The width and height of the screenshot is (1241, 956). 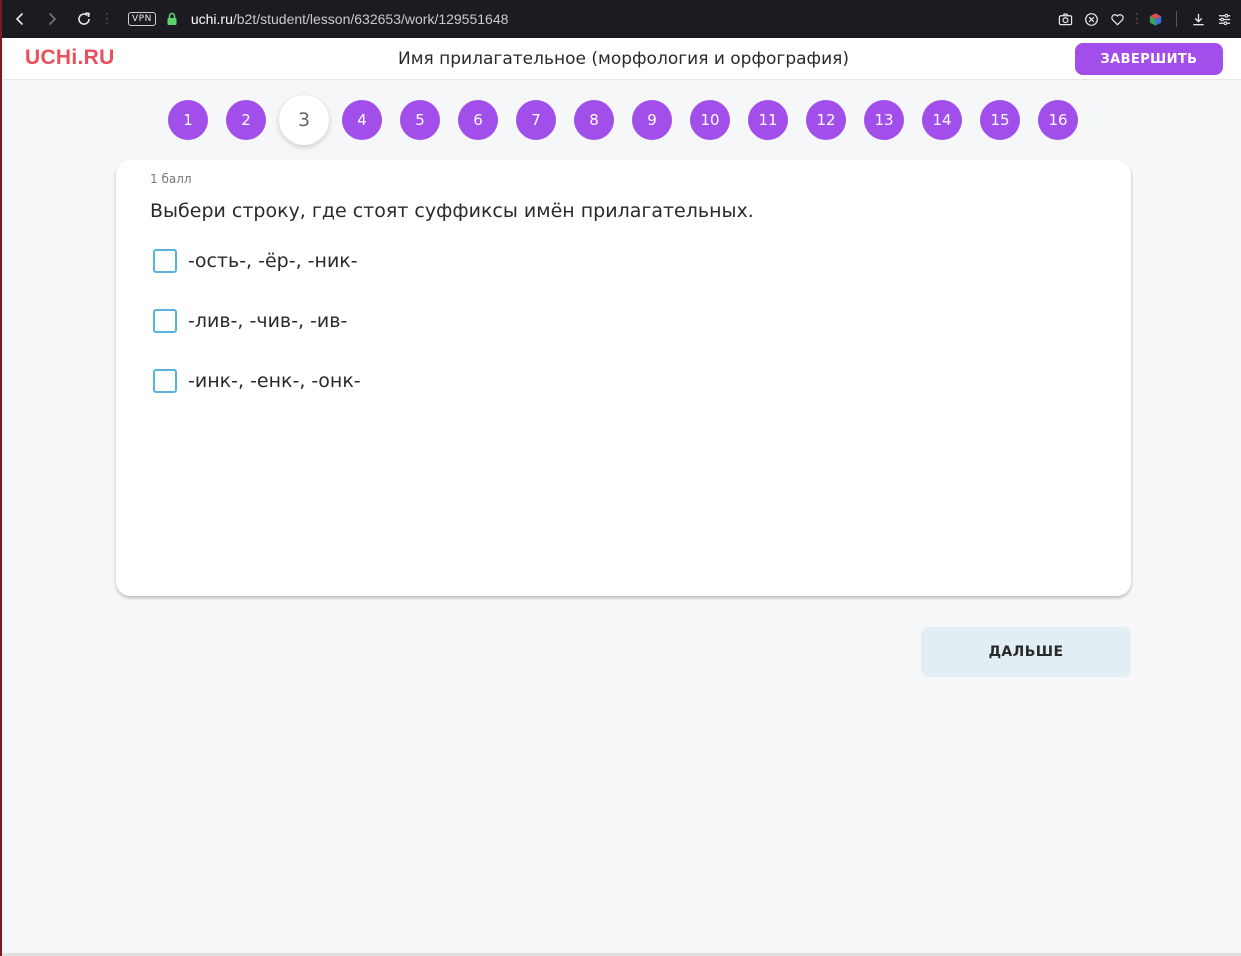 What do you see at coordinates (594, 120) in the screenshot?
I see `question-nav-item: 8` at bounding box center [594, 120].